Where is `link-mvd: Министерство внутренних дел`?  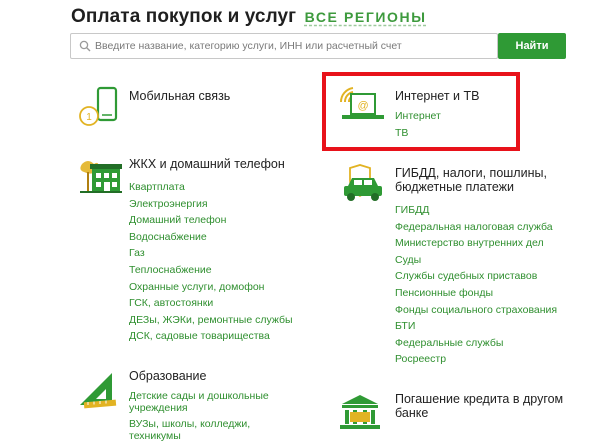
link-mvd: Министерство внутренних дел is located at coordinates (476, 243).